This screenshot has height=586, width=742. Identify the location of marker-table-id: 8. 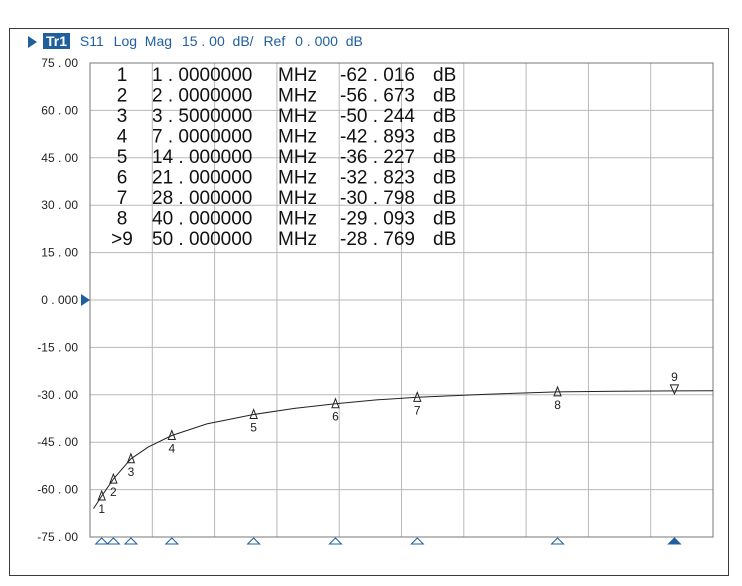
(122, 219).